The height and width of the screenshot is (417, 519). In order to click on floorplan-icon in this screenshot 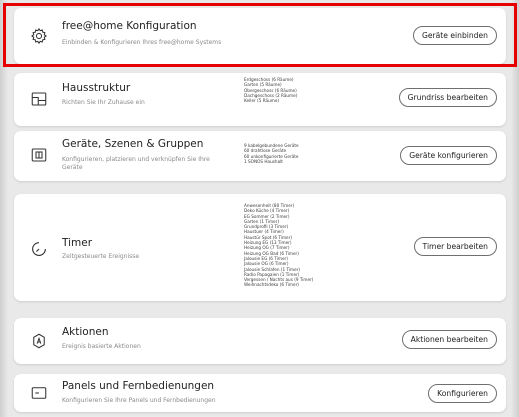, I will do `click(39, 99)`.